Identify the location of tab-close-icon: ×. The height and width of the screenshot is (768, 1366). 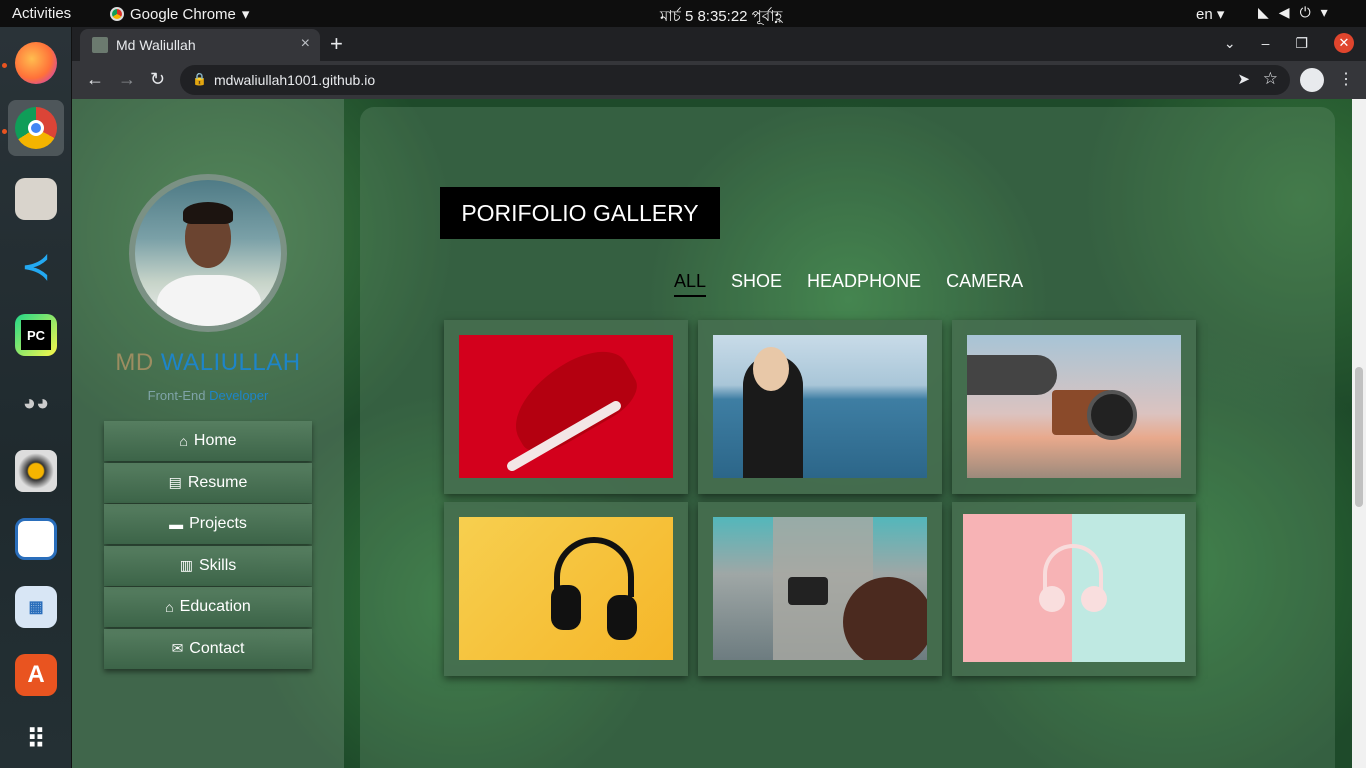
(305, 44).